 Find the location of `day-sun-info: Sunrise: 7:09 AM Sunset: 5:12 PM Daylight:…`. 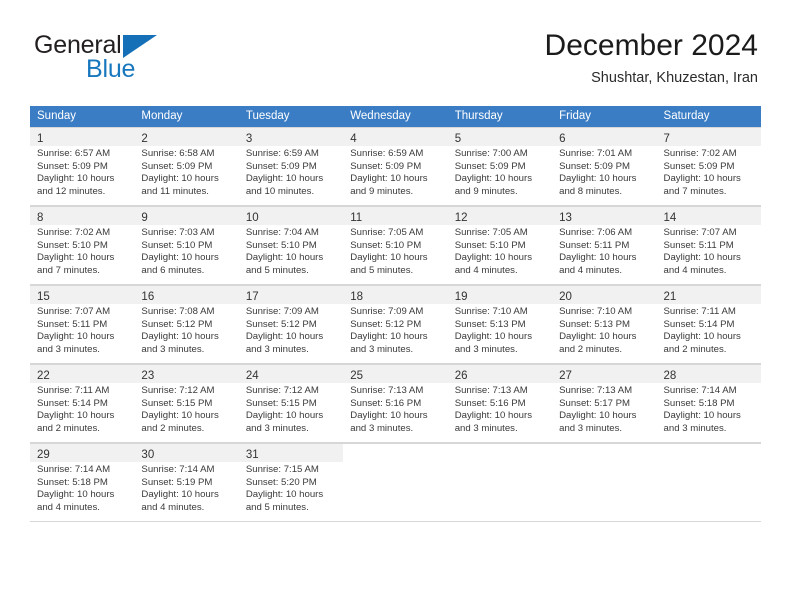

day-sun-info: Sunrise: 7:09 AM Sunset: 5:12 PM Daylight:… is located at coordinates (395, 330).